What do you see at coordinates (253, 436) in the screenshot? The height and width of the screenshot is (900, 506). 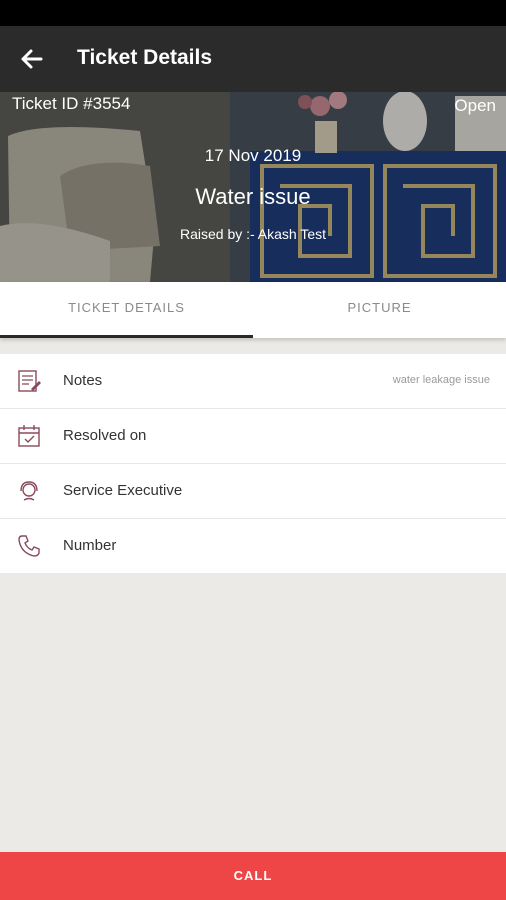 I see `detail-row-resolved-on: Resolved on` at bounding box center [253, 436].